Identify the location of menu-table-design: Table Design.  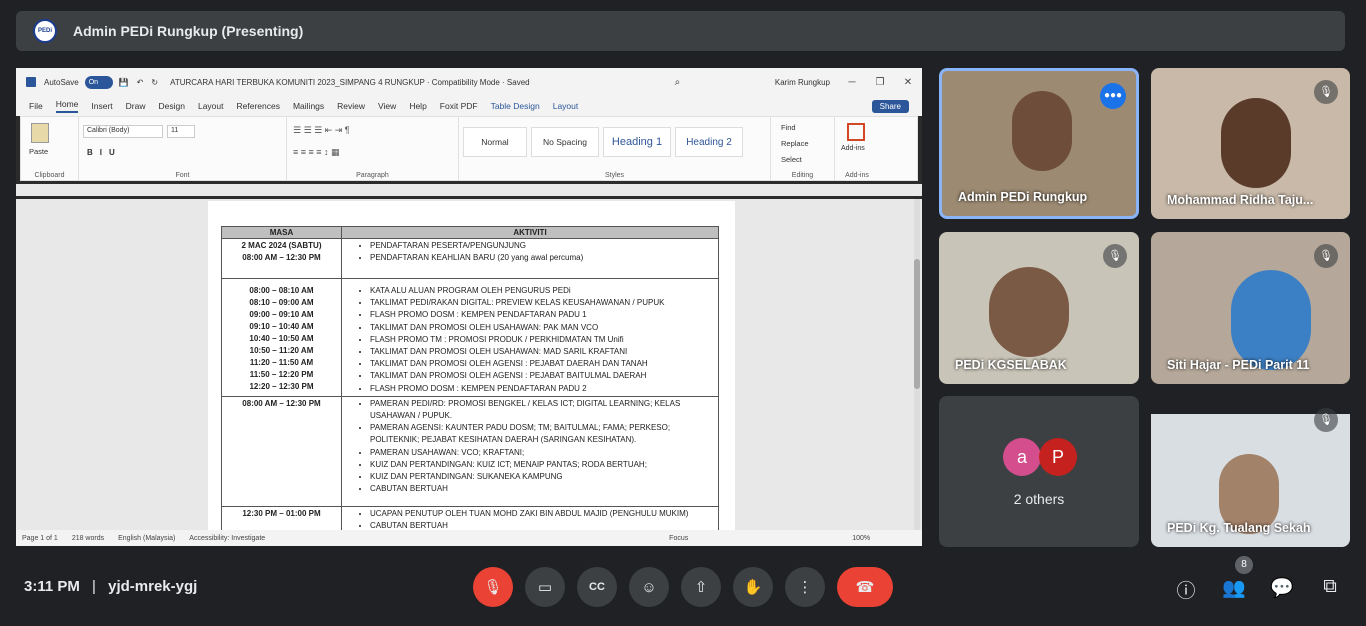
(515, 106).